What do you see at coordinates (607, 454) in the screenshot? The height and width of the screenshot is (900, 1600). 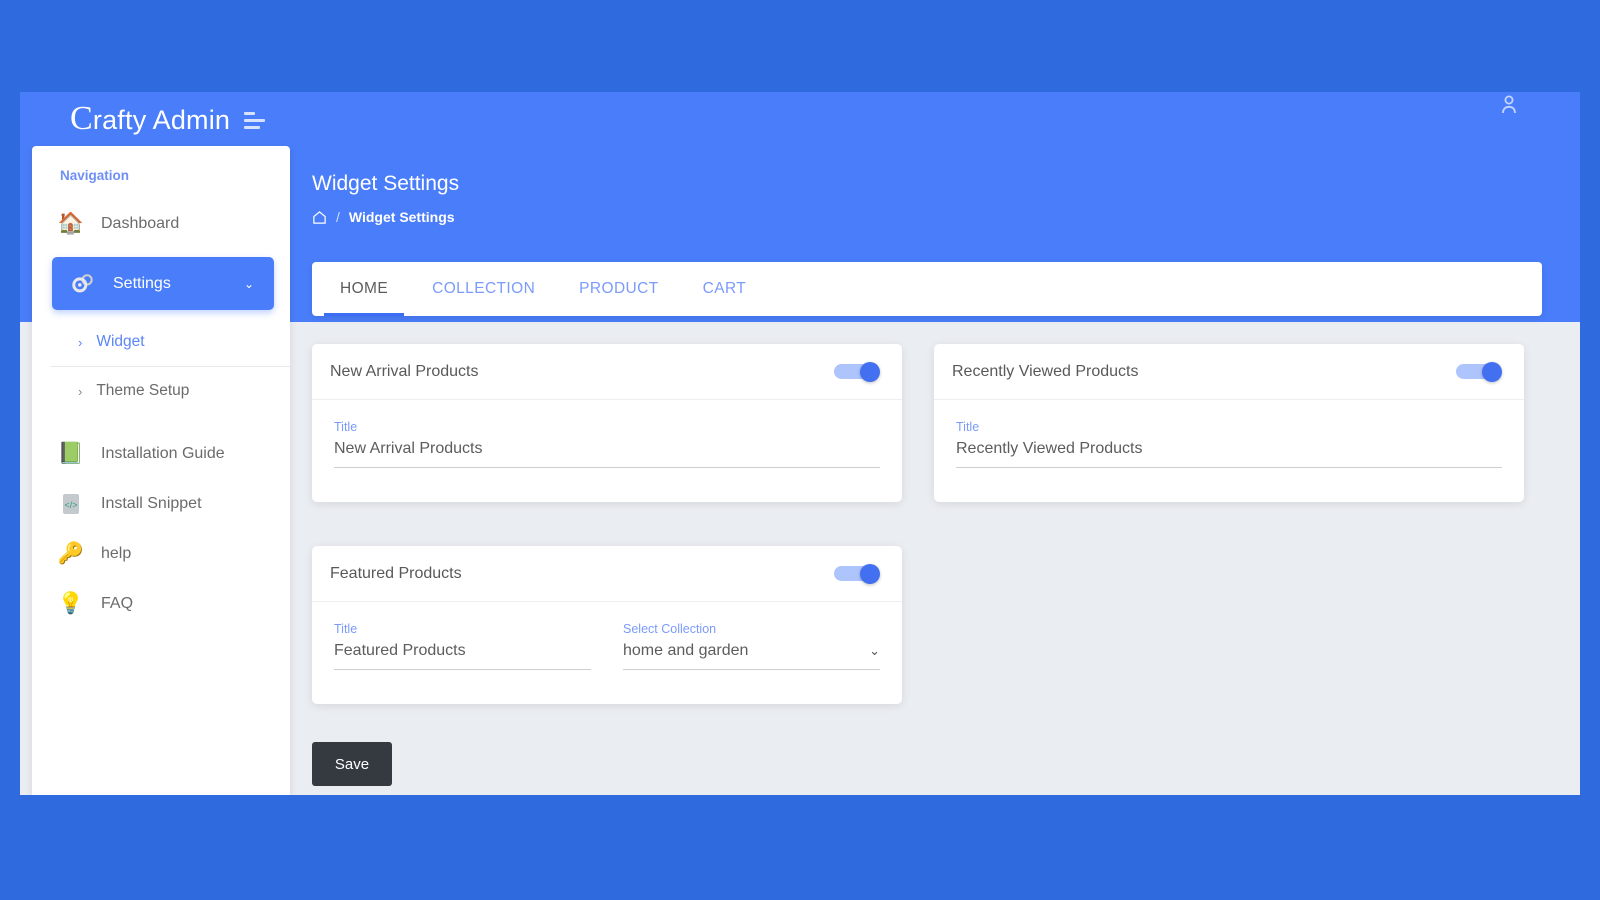 I see `title-input: New Arrival Products` at bounding box center [607, 454].